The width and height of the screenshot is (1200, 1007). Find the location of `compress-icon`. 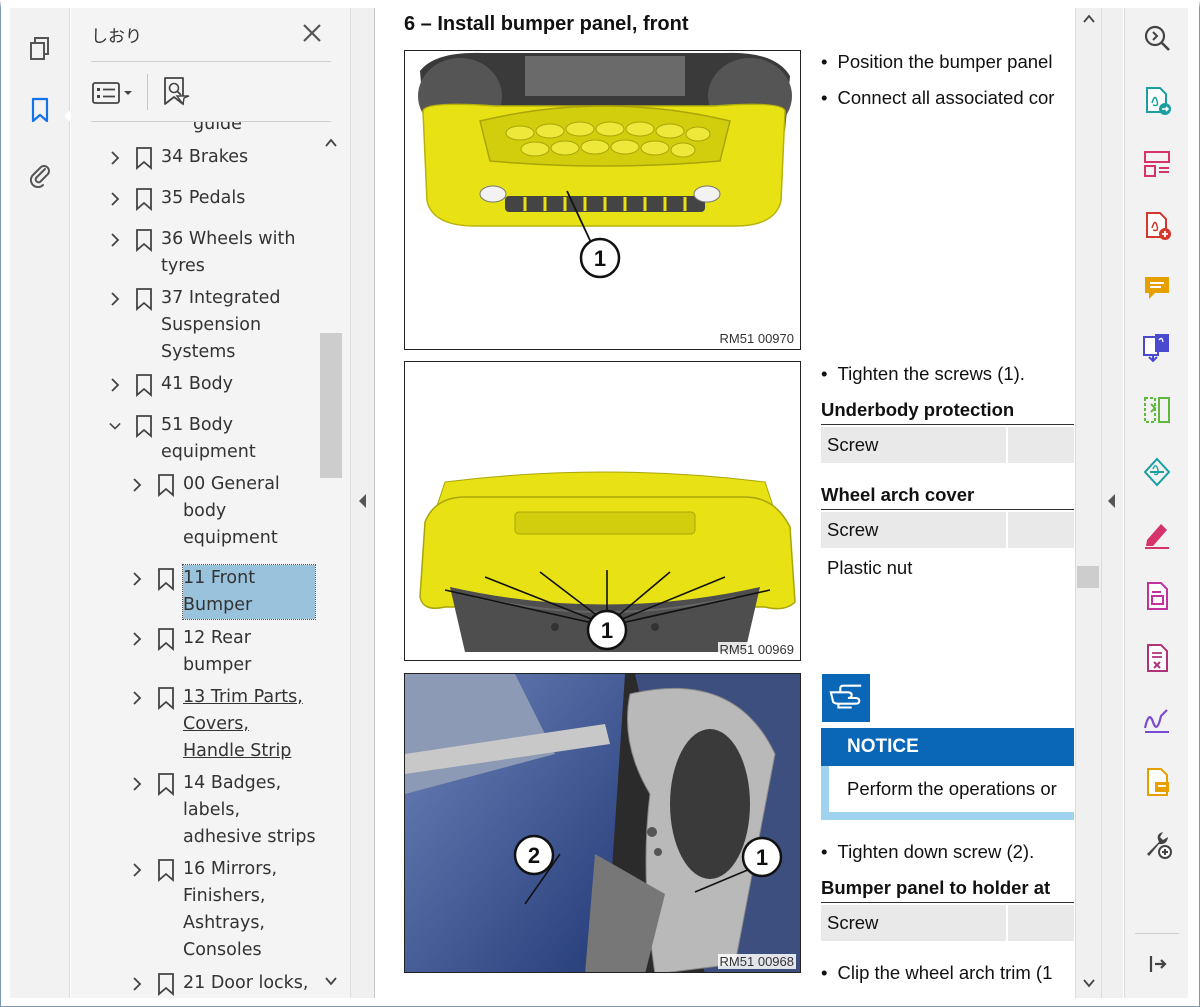

compress-icon is located at coordinates (1157, 410).